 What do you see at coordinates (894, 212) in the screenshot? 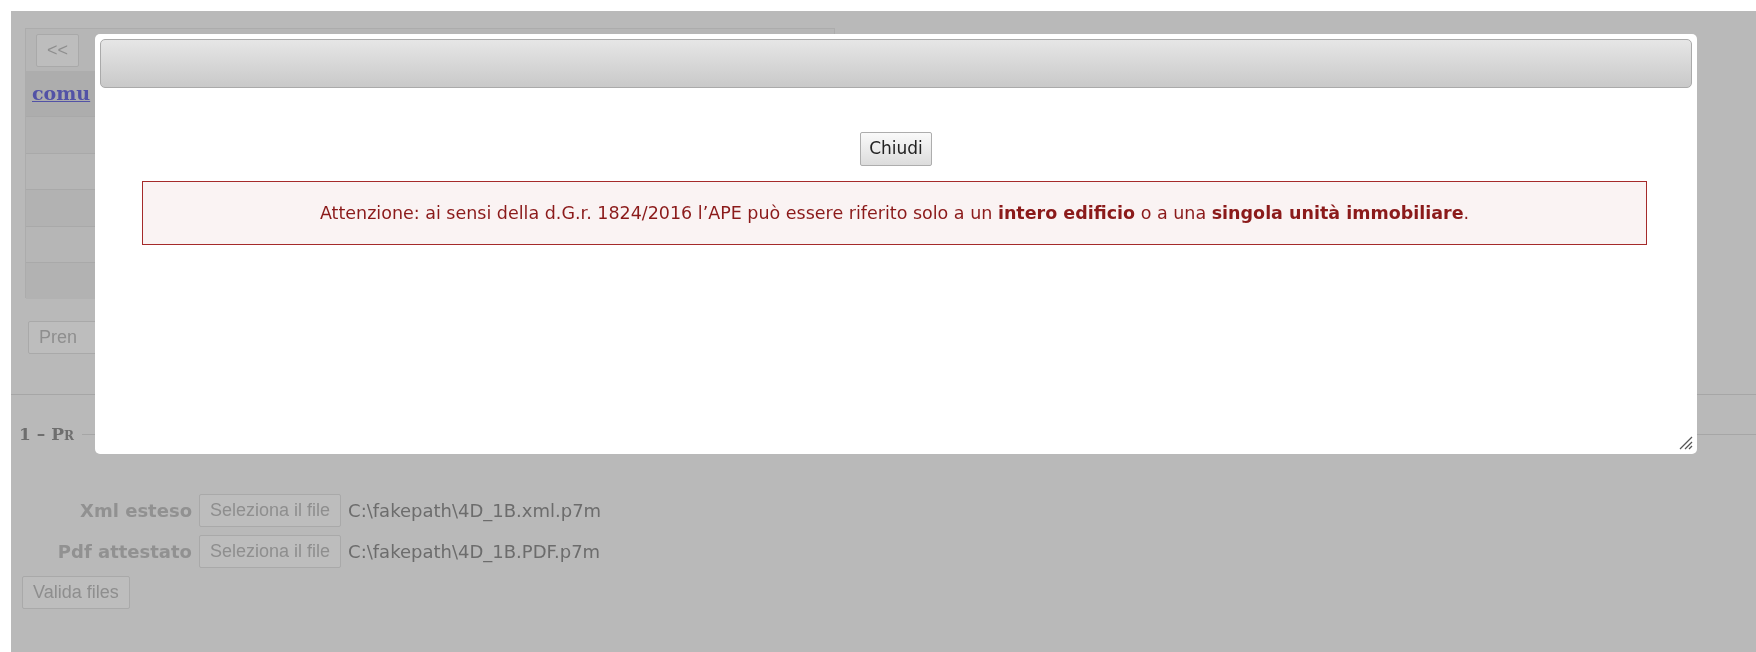
I see `alert-message: Attenzione: ai sensi della d.G.r. 1824/2016 l’APE può essere riferito solo a un intero edificio o a una singola unità immobiliare.` at bounding box center [894, 212].